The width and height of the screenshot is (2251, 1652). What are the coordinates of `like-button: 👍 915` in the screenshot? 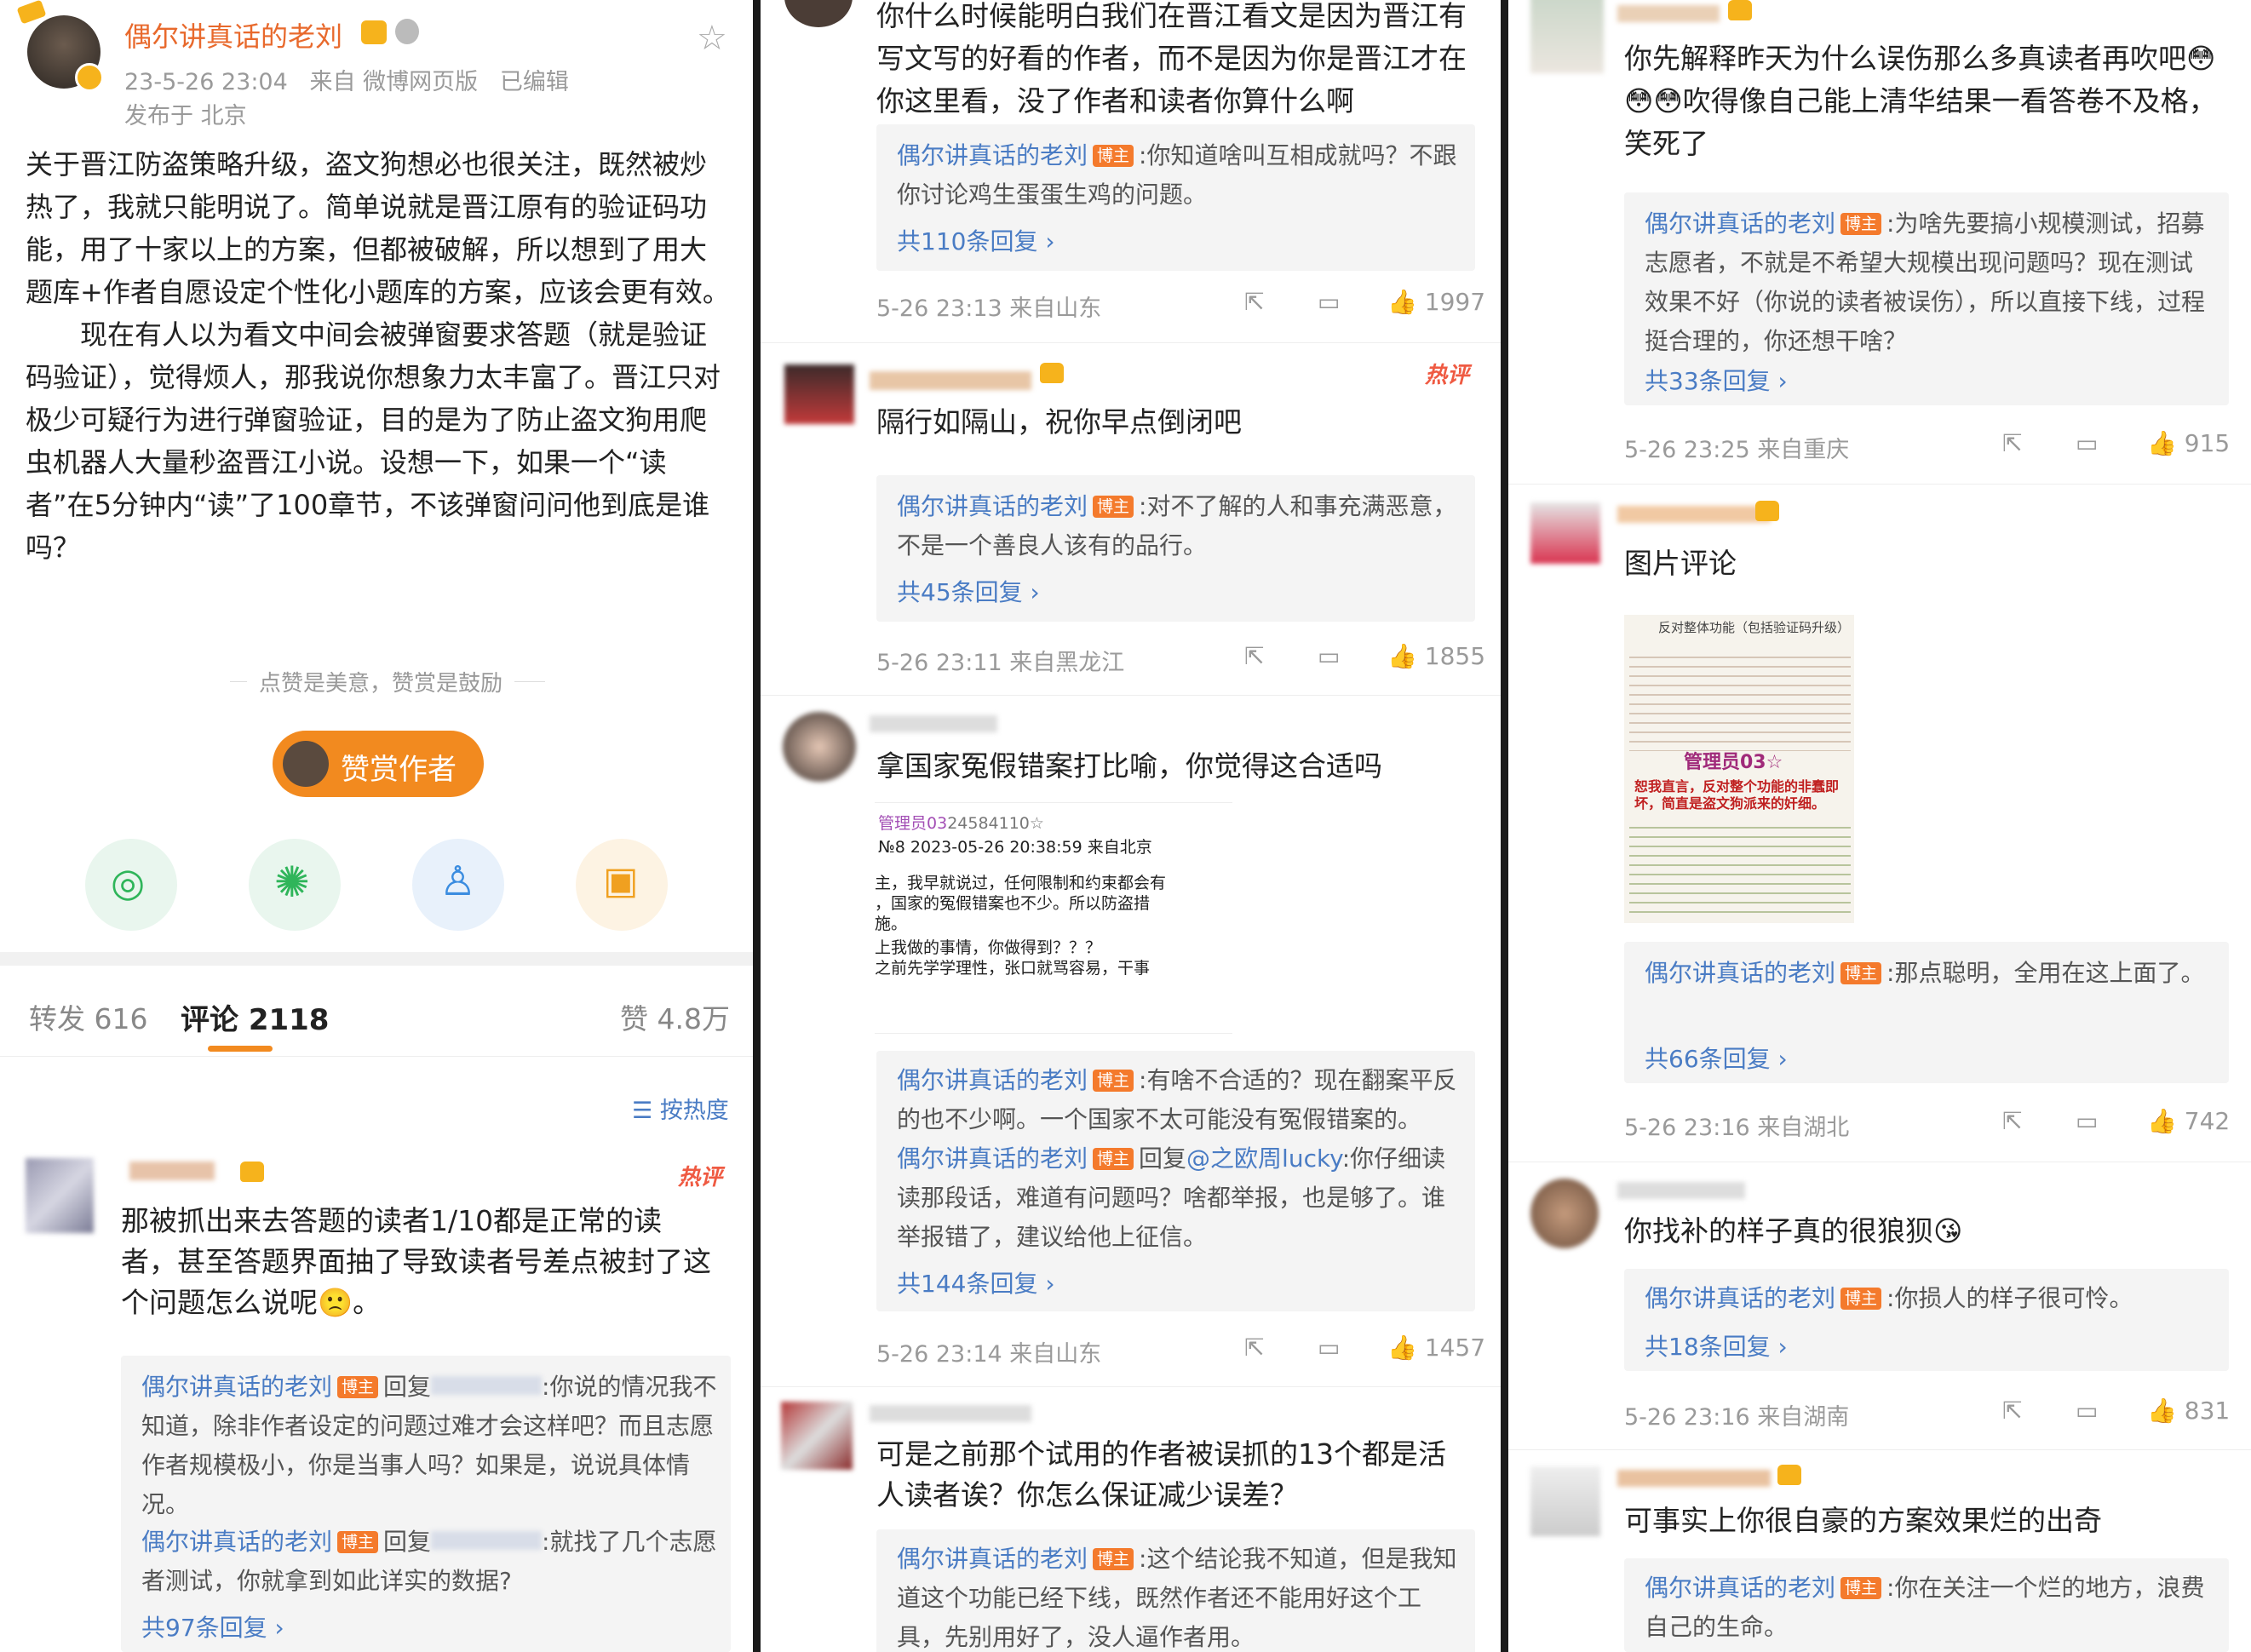 It's located at (2188, 443).